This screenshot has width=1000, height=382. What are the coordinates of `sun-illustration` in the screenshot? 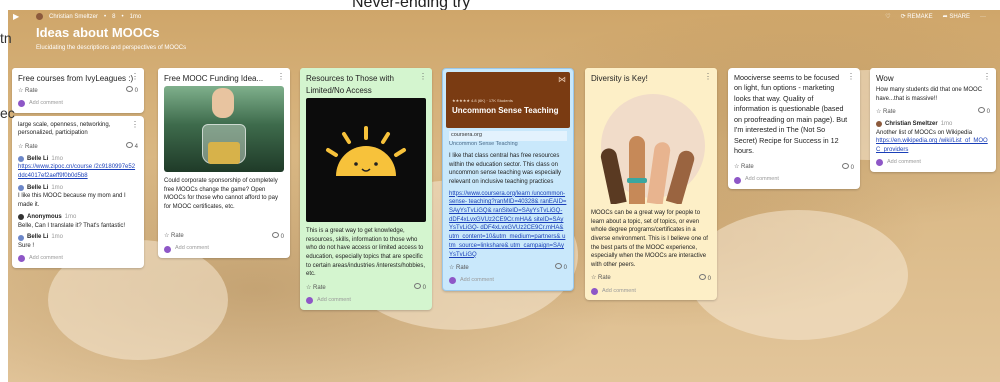 It's located at (366, 160).